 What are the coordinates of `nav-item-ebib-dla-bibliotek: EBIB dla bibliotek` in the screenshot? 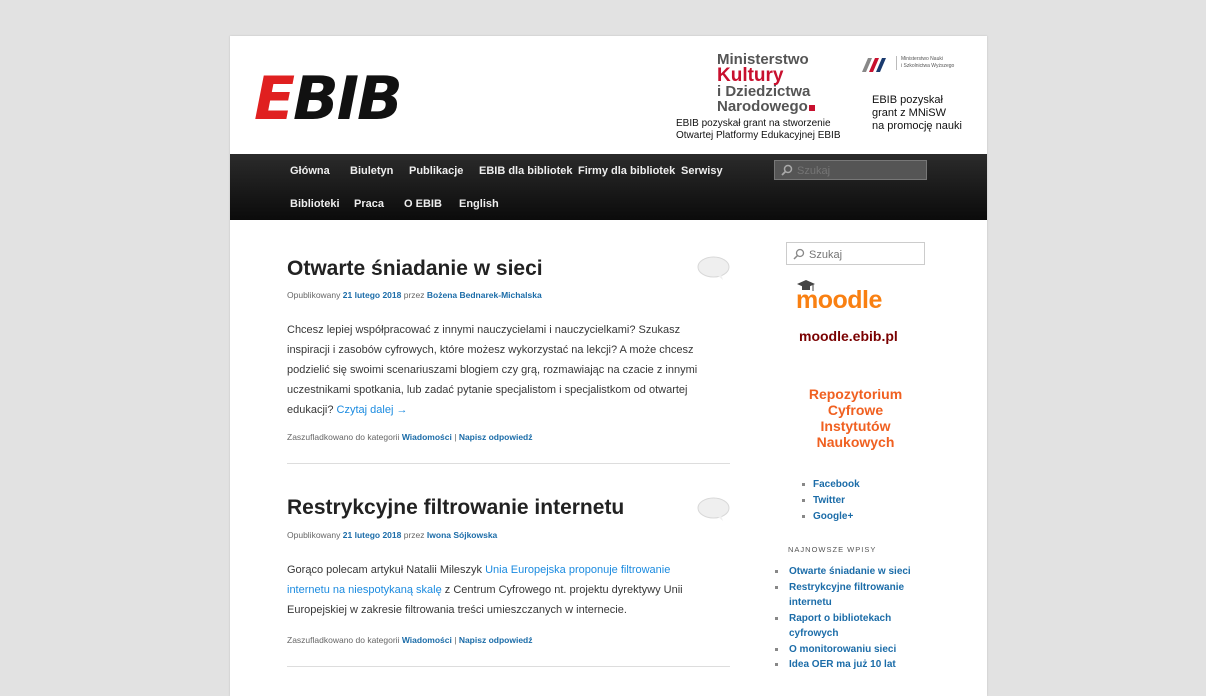 It's located at (526, 171).